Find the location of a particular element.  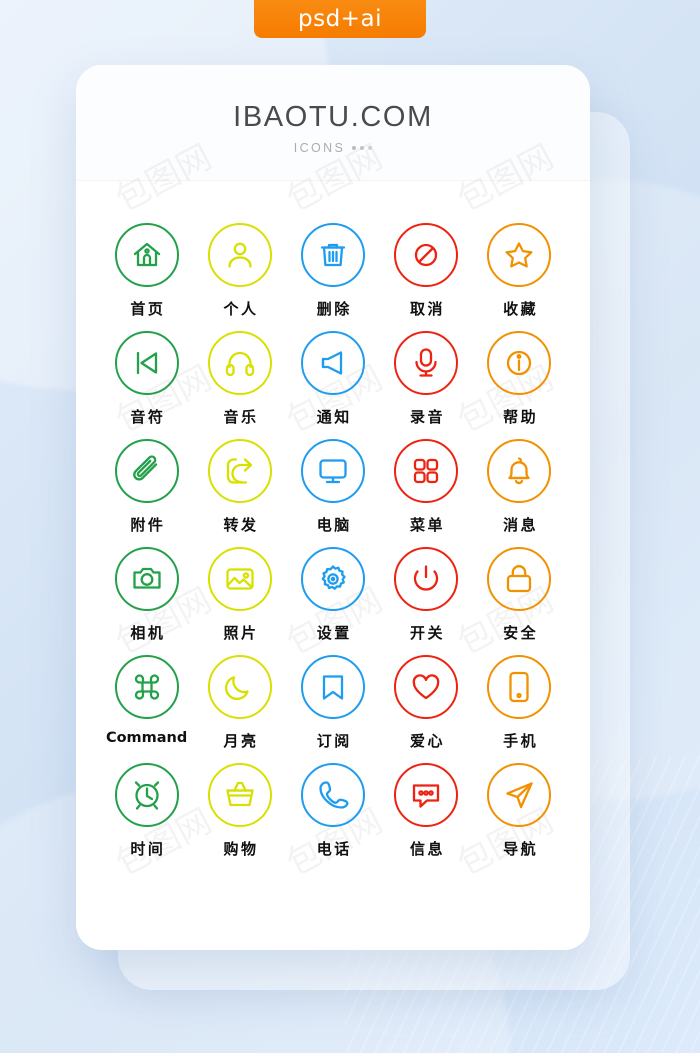

grid-menu-icon is located at coordinates (426, 471).